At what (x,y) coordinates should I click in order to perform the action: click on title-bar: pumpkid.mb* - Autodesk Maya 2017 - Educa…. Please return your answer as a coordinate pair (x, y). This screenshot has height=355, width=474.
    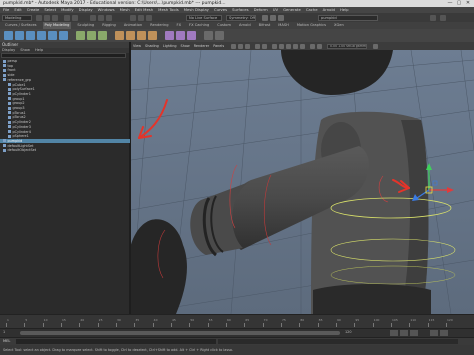
    Looking at the image, I should click on (237, 3).